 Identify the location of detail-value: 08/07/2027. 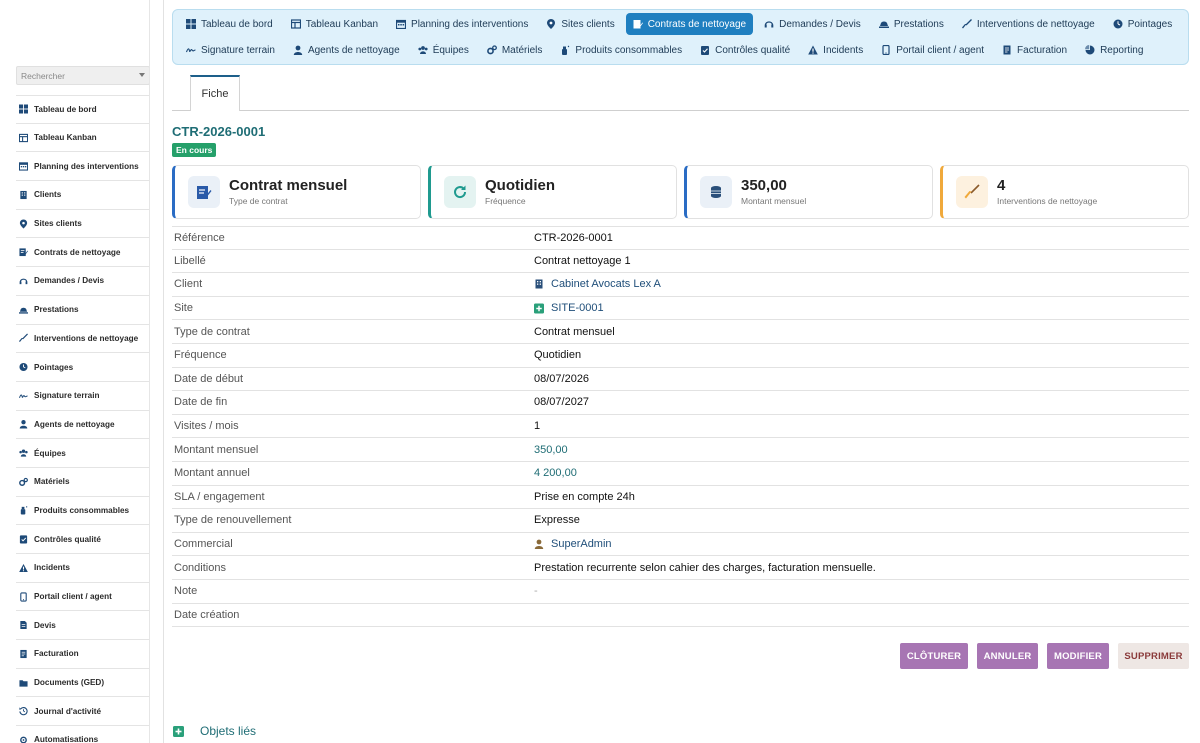
(561, 402).